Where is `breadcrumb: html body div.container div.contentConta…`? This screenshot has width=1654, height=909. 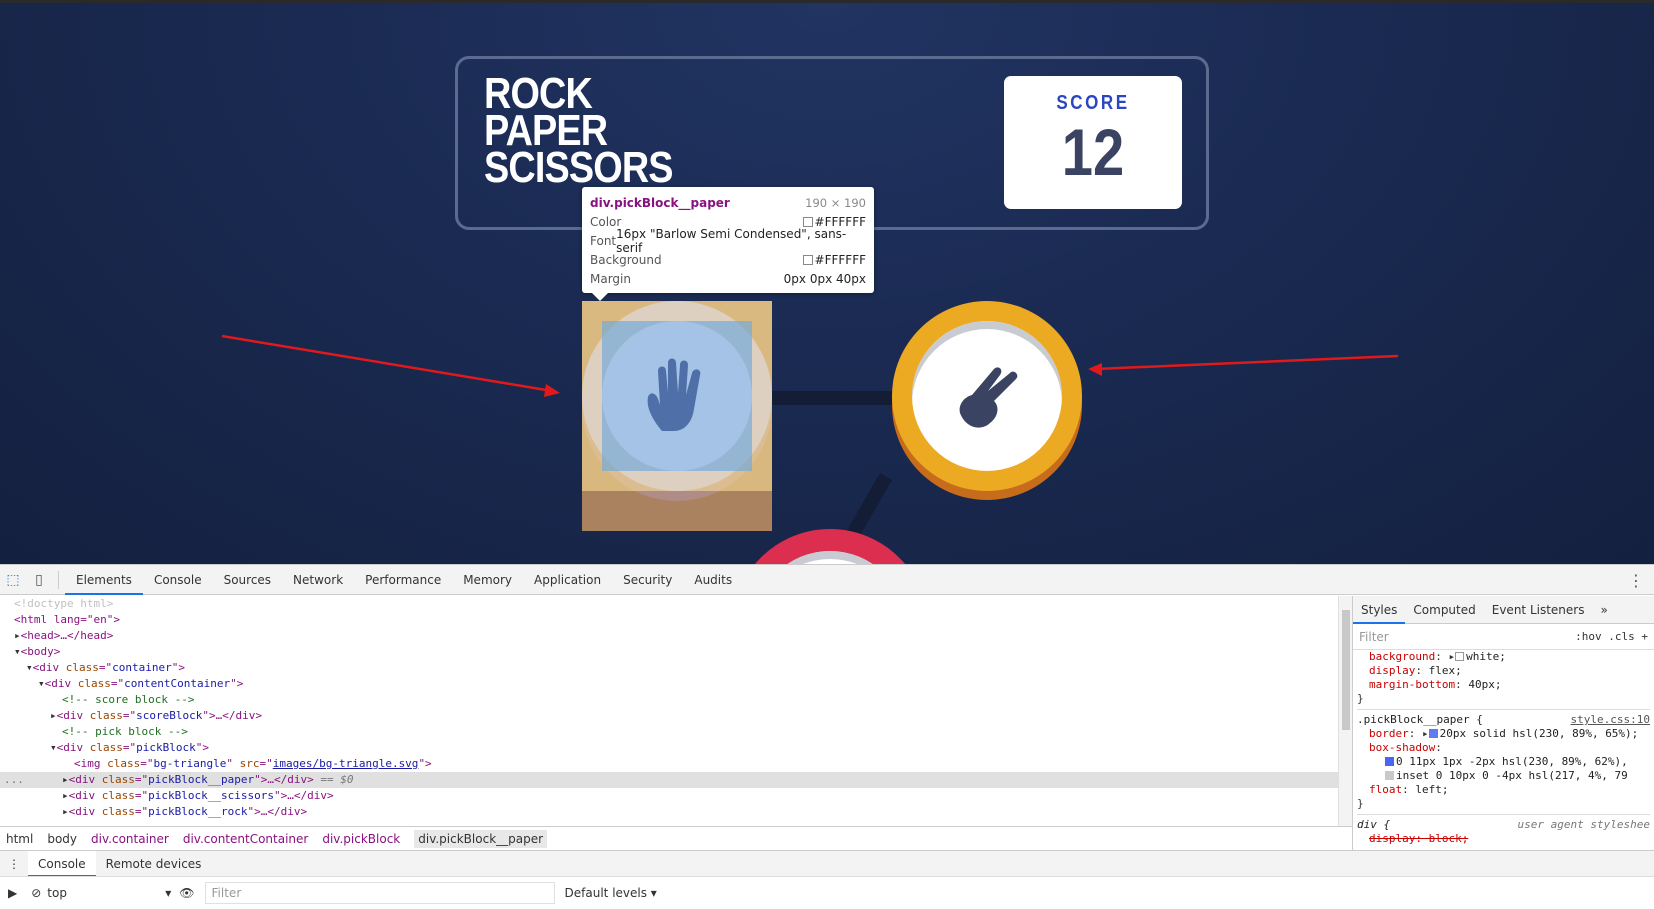 breadcrumb: html body div.container div.contentConta… is located at coordinates (676, 838).